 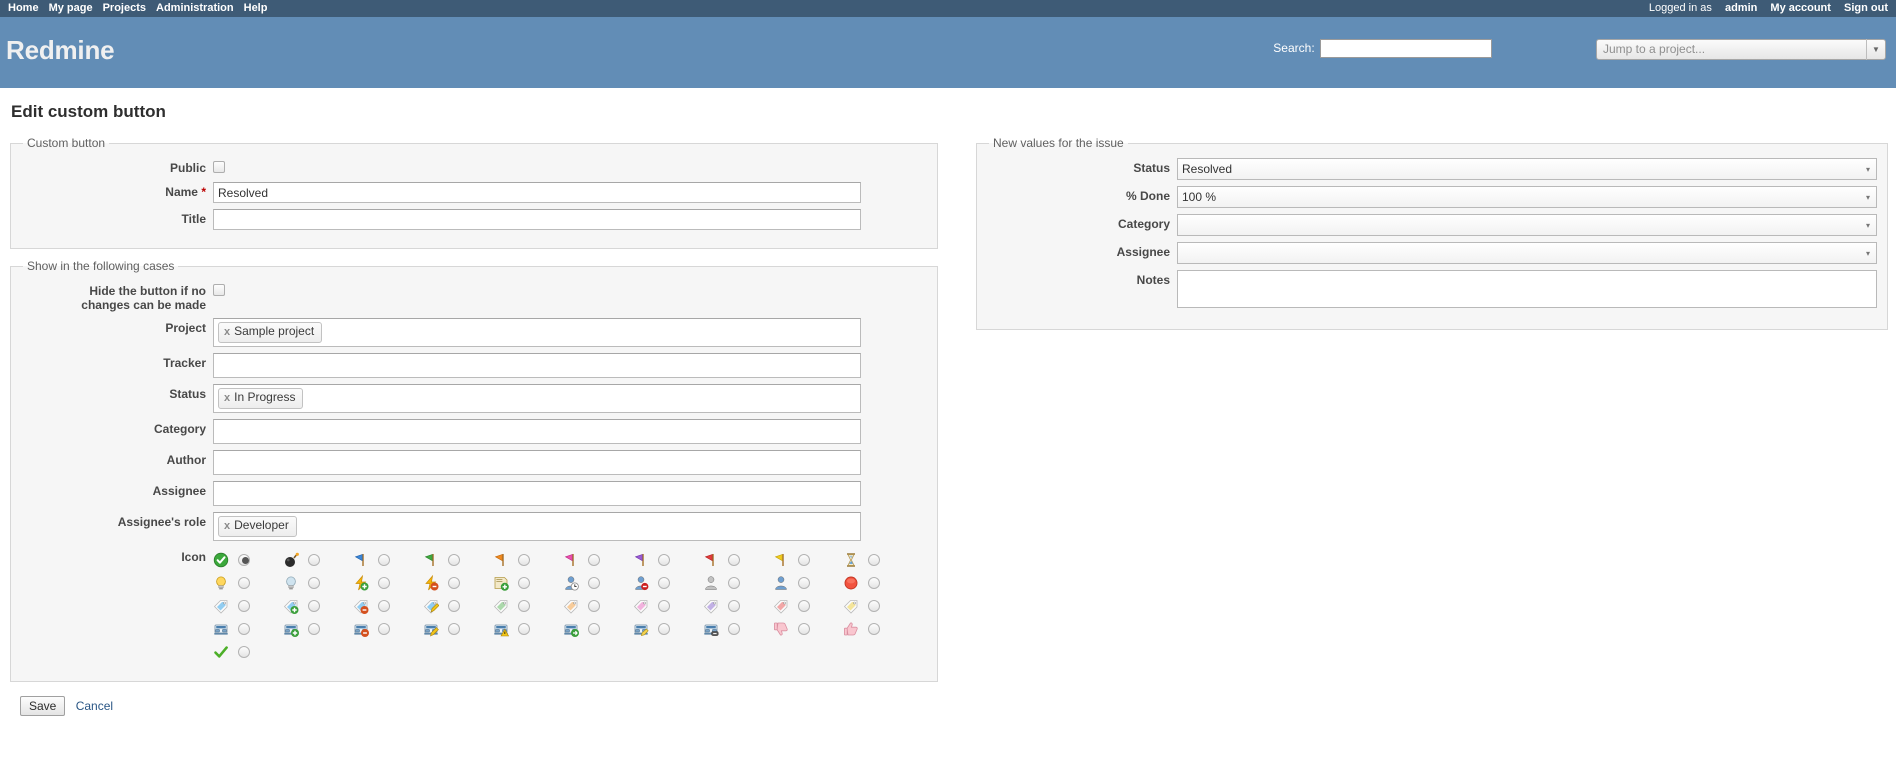 I want to click on icon-radio-telephone-go, so click(x=594, y=628).